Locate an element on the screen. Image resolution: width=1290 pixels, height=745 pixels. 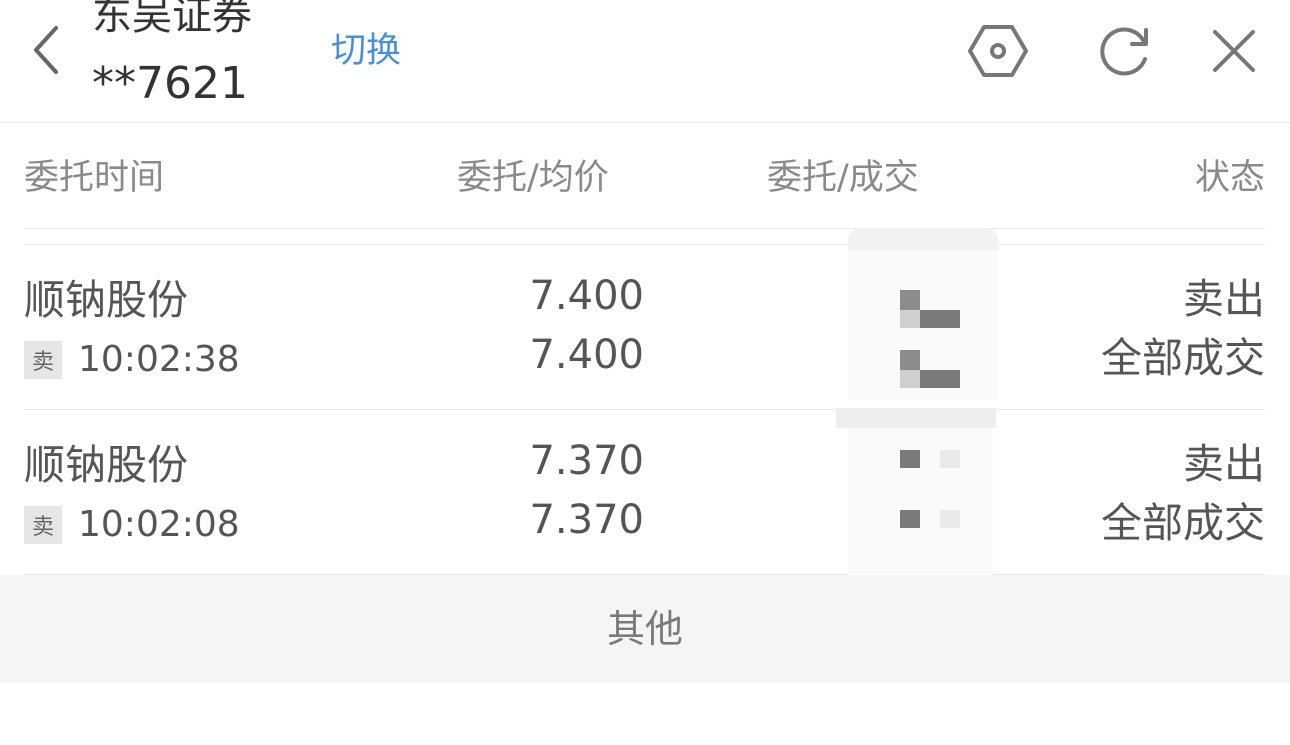
average-price: 7.370 is located at coordinates (586, 520).